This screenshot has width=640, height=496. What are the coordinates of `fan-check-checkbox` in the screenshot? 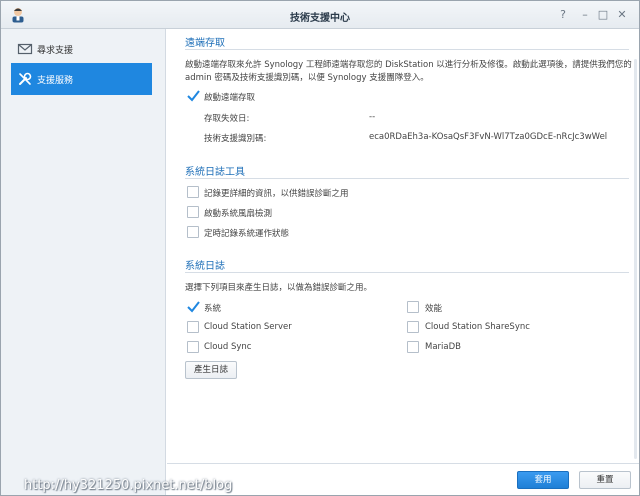 It's located at (193, 212).